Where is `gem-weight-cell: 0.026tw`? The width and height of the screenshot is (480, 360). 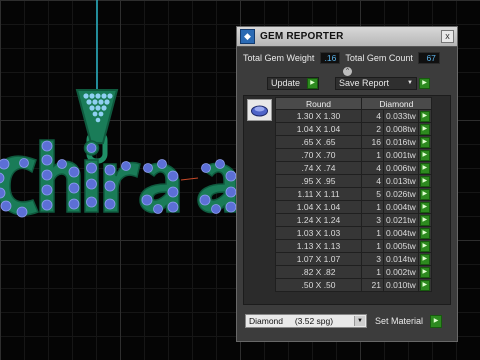
gem-weight-cell: 0.026tw is located at coordinates (401, 194).